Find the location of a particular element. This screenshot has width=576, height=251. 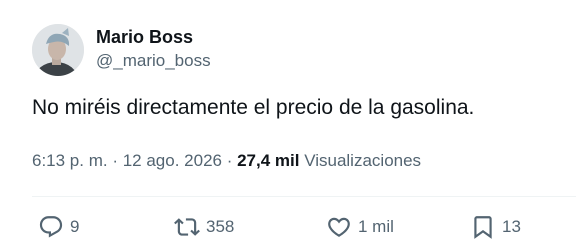

author-block: Mario Boss @_mario_boss is located at coordinates (153, 49).